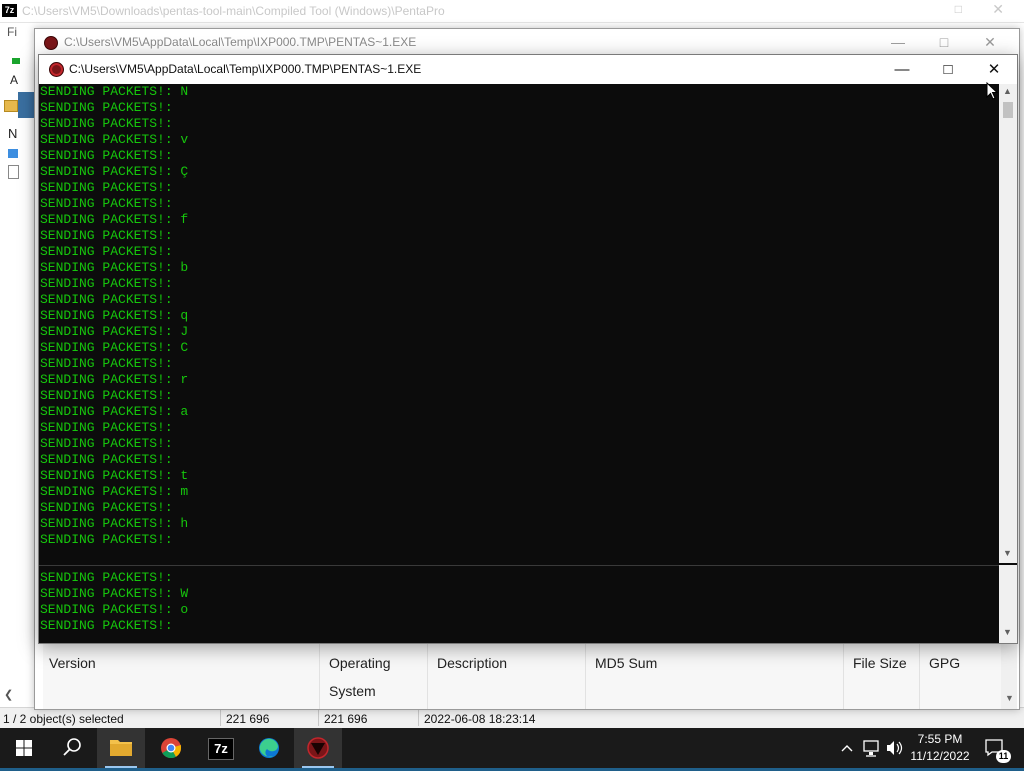 This screenshot has height=771, width=1024. What do you see at coordinates (940, 756) in the screenshot?
I see `clock-date: 11/12/2022` at bounding box center [940, 756].